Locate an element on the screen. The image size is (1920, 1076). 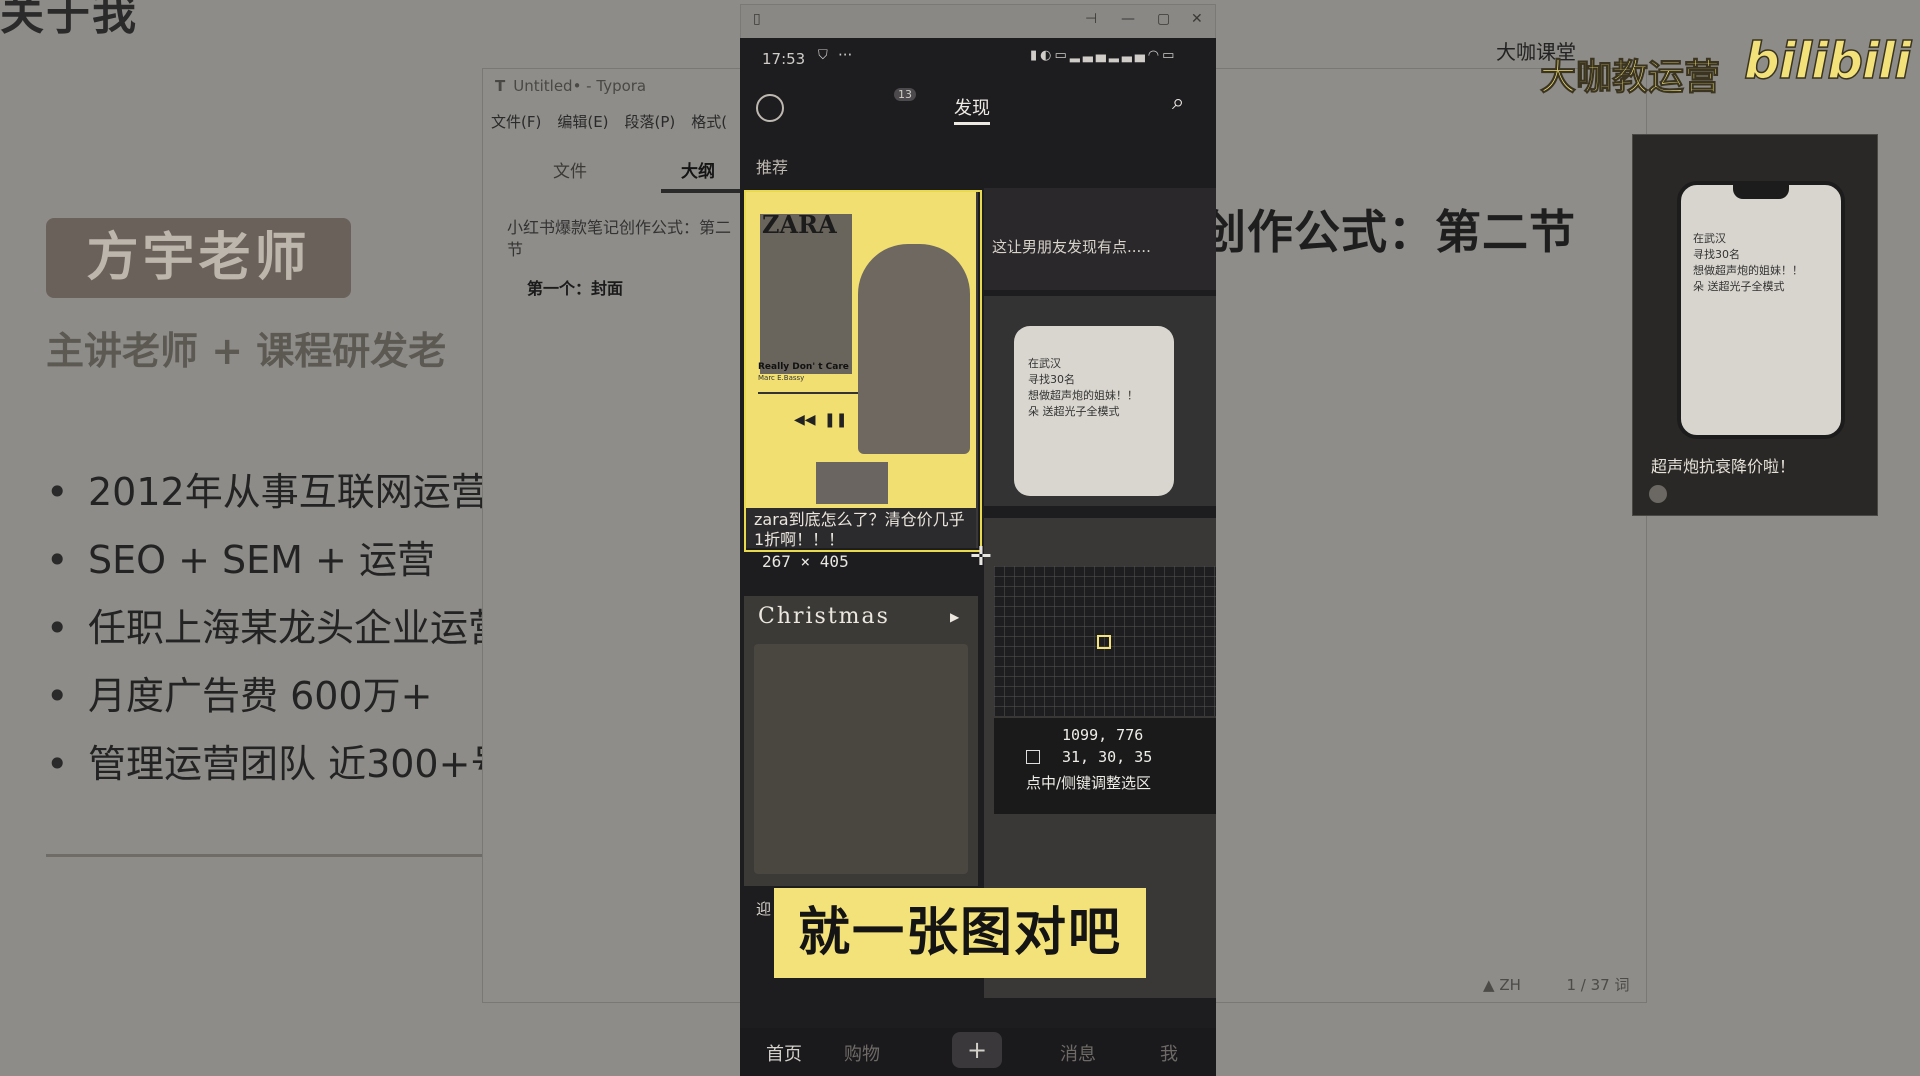
color-swatch is located at coordinates (1033, 757).